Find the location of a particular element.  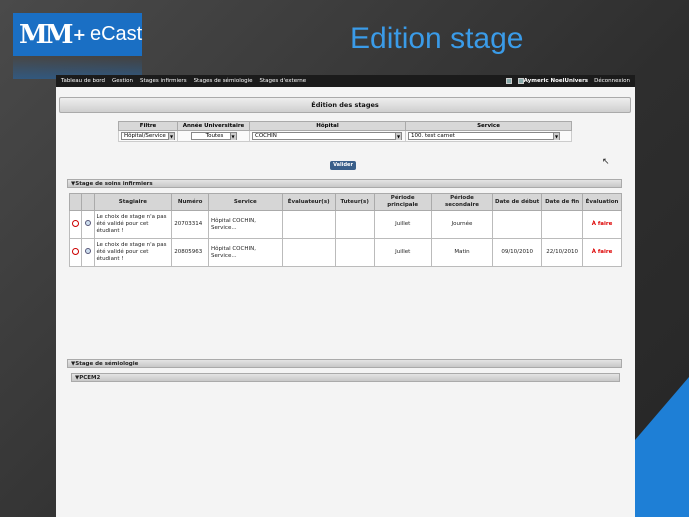

ecast-logo: M M + eCast is located at coordinates (77, 34).